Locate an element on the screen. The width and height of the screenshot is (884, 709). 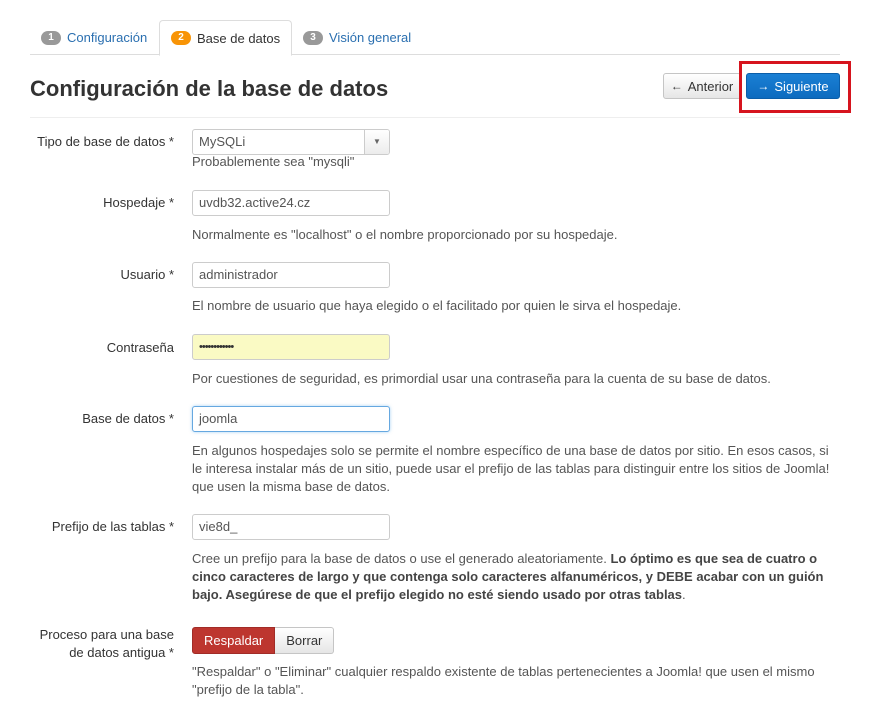
tab-configuracion: 1 Configuración is located at coordinates (94, 37).